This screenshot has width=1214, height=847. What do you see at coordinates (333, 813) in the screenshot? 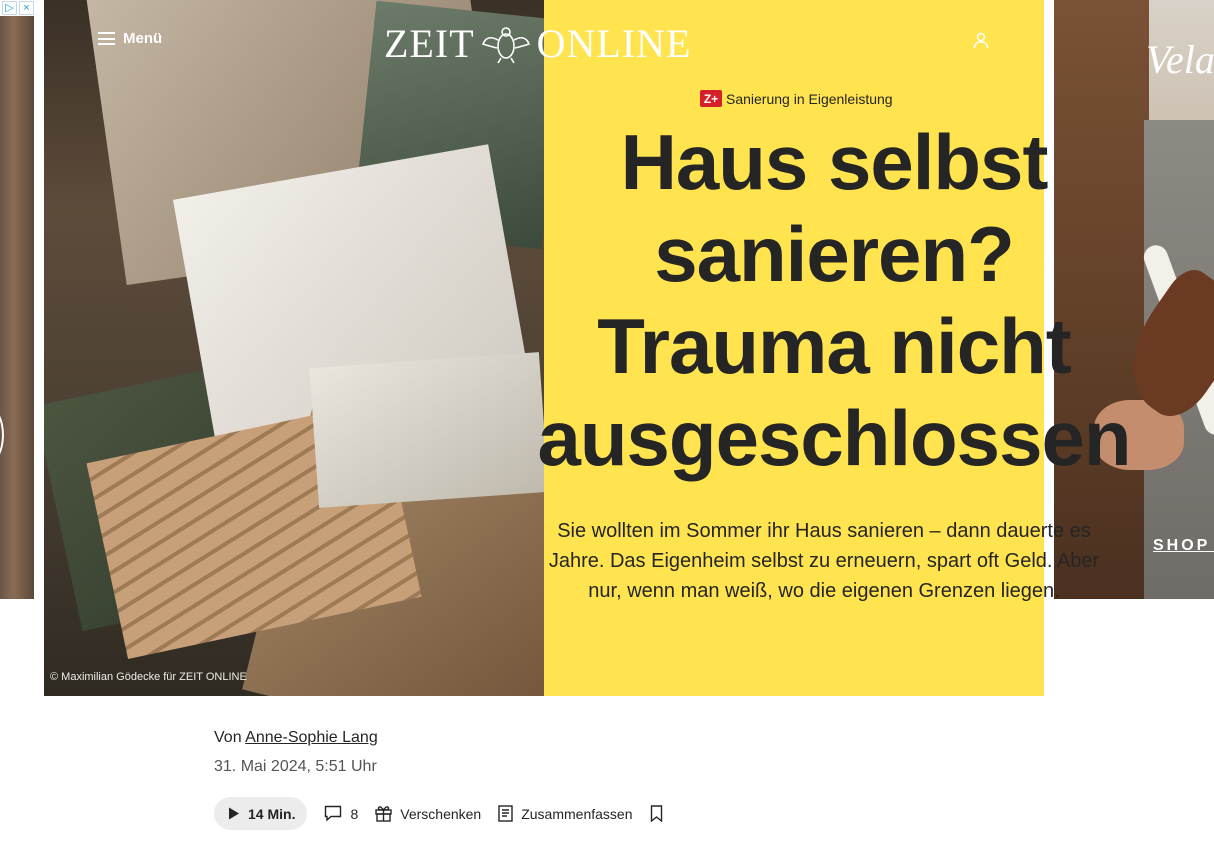
I see `comment-icon` at bounding box center [333, 813].